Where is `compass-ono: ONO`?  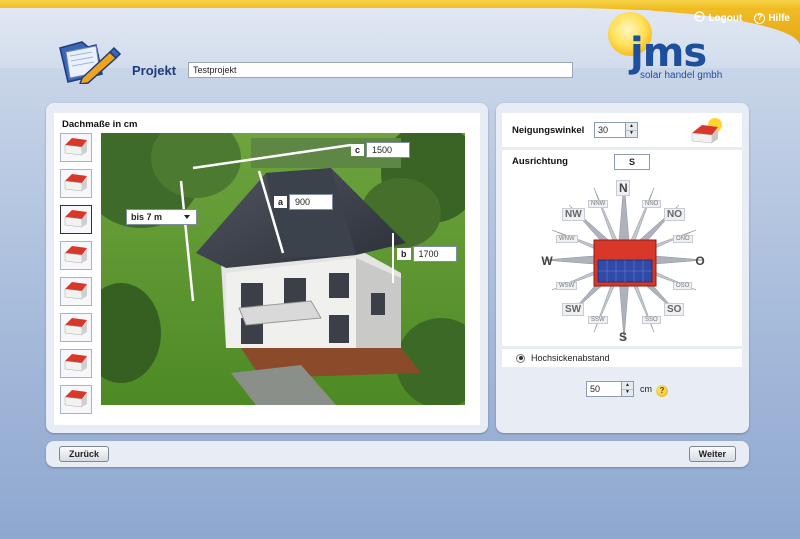 compass-ono: ONO is located at coordinates (683, 239).